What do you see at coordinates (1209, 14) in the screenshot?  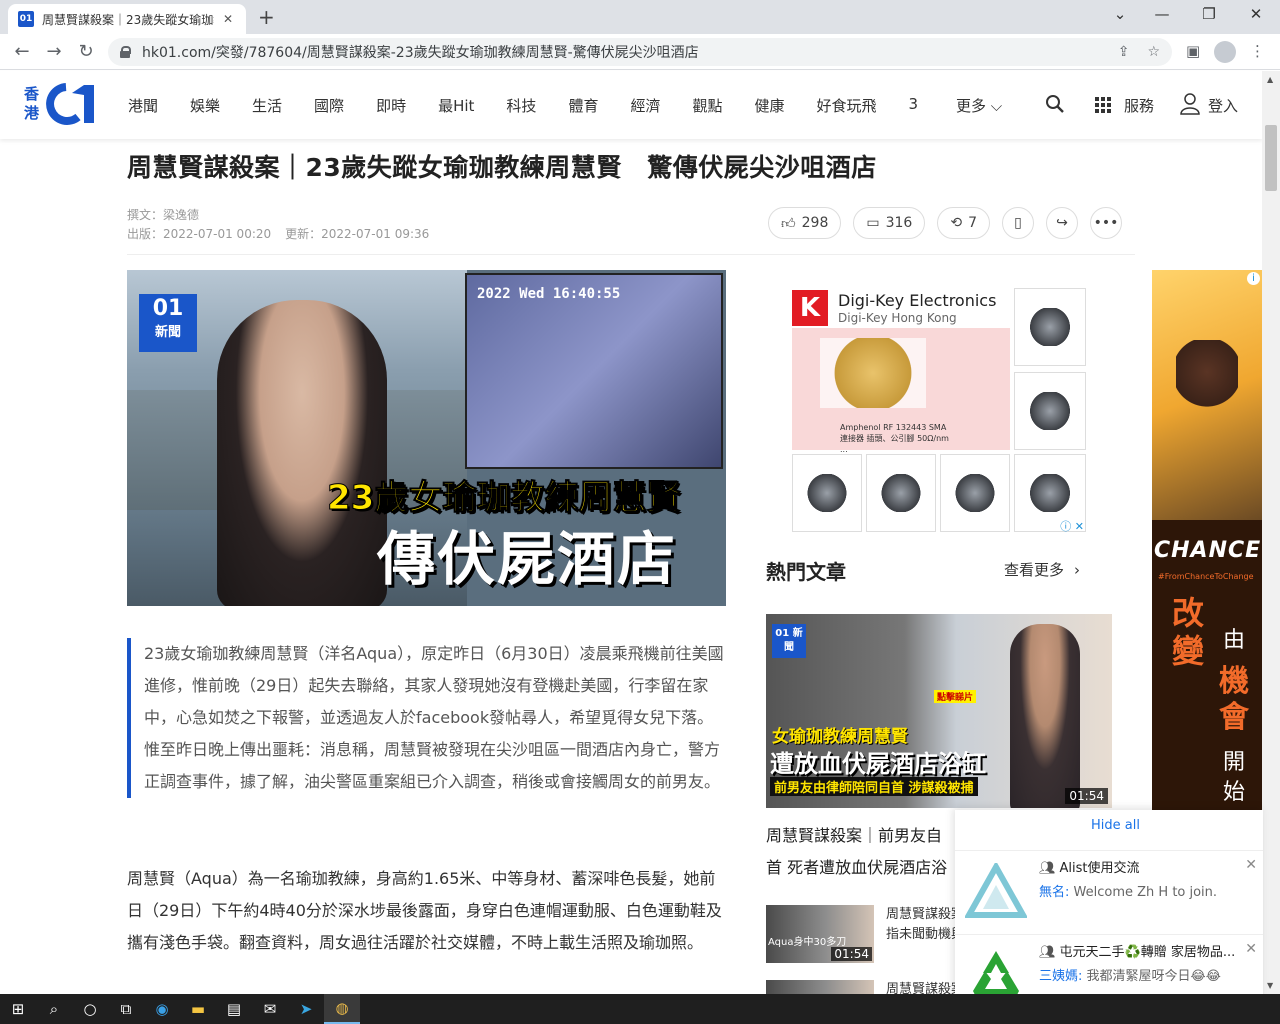 I see `restore-icon: ❐` at bounding box center [1209, 14].